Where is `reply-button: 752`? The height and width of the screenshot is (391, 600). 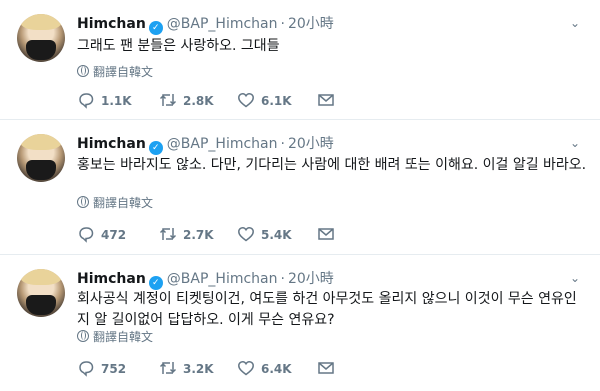 reply-button: 752 is located at coordinates (101, 369).